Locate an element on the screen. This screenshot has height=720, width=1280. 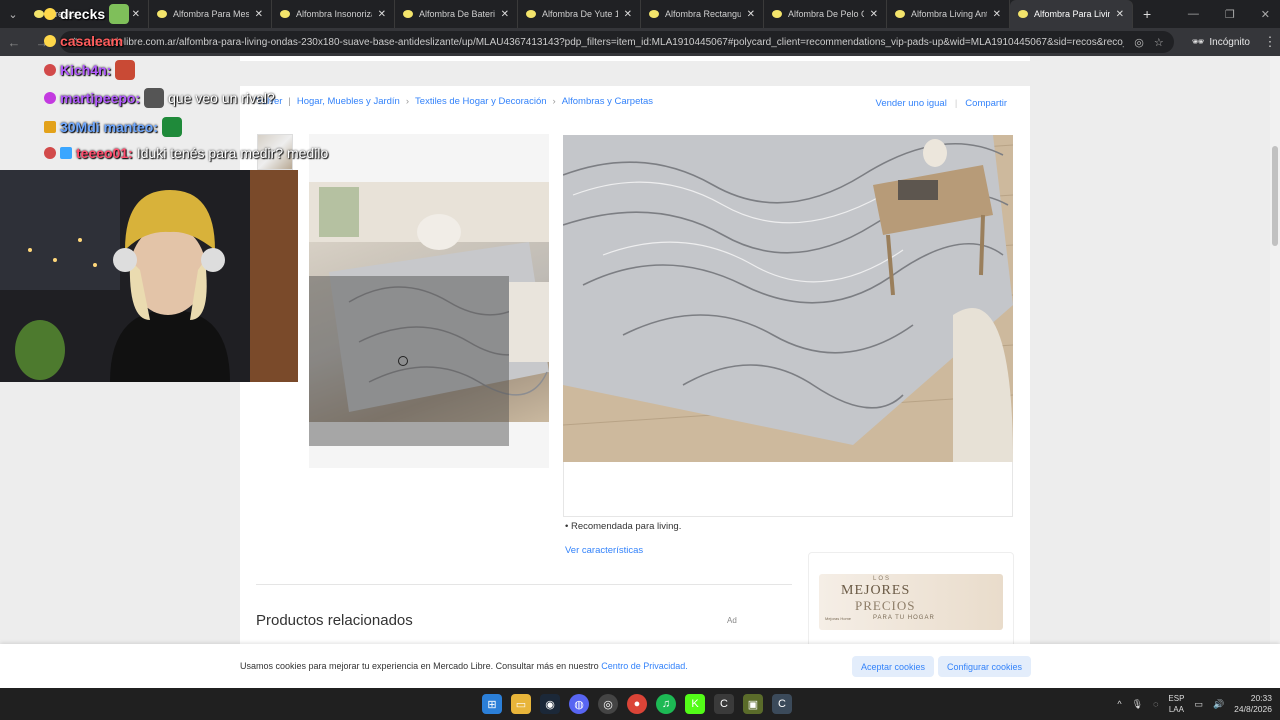
tab-5: Alfombra Rectangul ✕ is located at coordinates (702, 14).